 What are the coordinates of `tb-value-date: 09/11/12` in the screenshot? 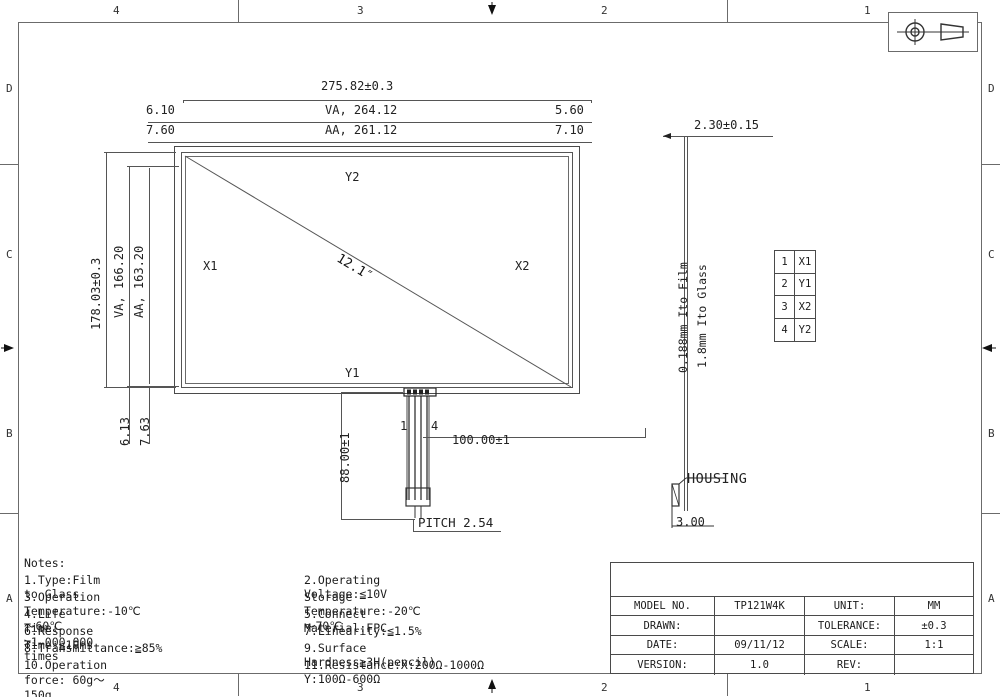 It's located at (760, 645).